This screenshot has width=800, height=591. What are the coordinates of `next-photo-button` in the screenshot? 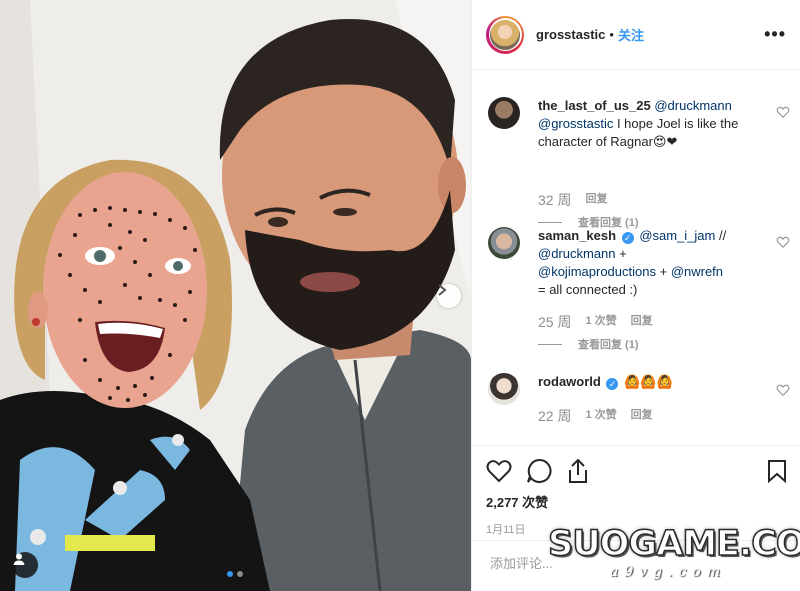 It's located at (449, 296).